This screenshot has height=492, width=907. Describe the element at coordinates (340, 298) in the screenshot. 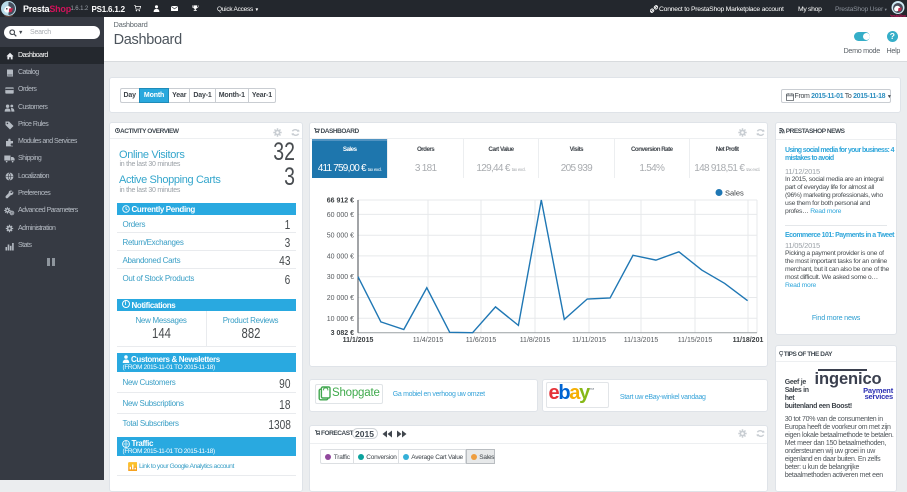

I see `svg-text: 20 000 €` at that location.